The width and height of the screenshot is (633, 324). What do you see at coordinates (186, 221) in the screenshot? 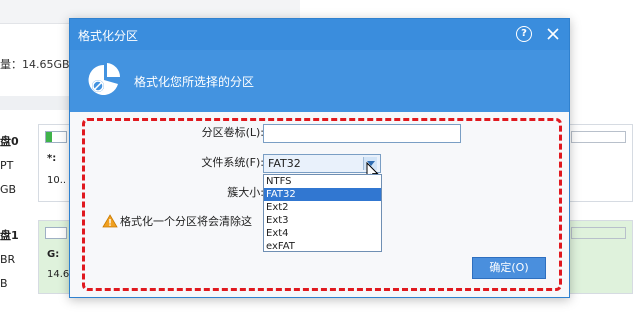
I see `format-warning-text: 格式化一个分区将会清除这` at bounding box center [186, 221].